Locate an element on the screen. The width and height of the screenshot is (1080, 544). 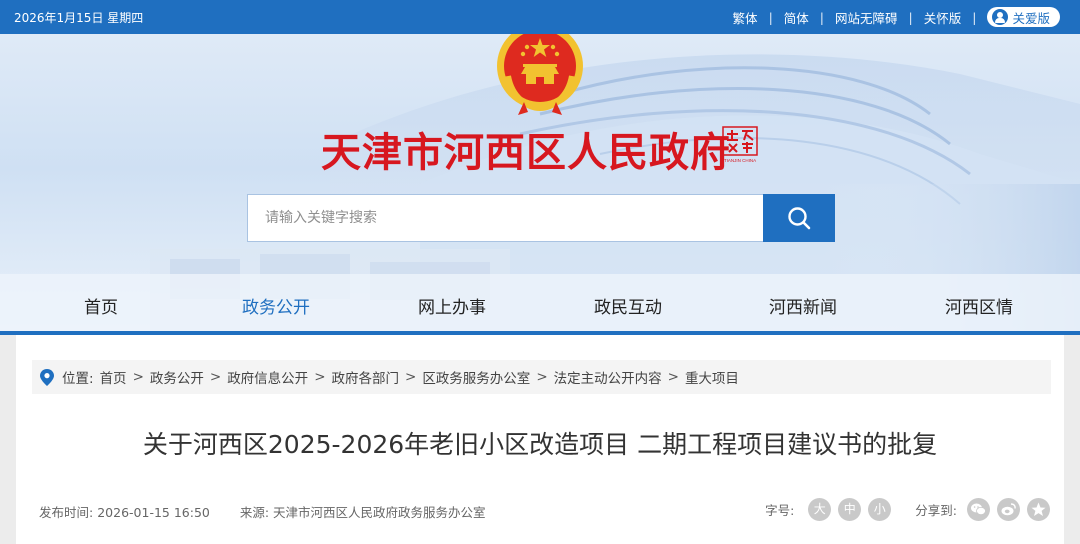
breadcrumb-departments: 政府各部门 is located at coordinates (366, 377).